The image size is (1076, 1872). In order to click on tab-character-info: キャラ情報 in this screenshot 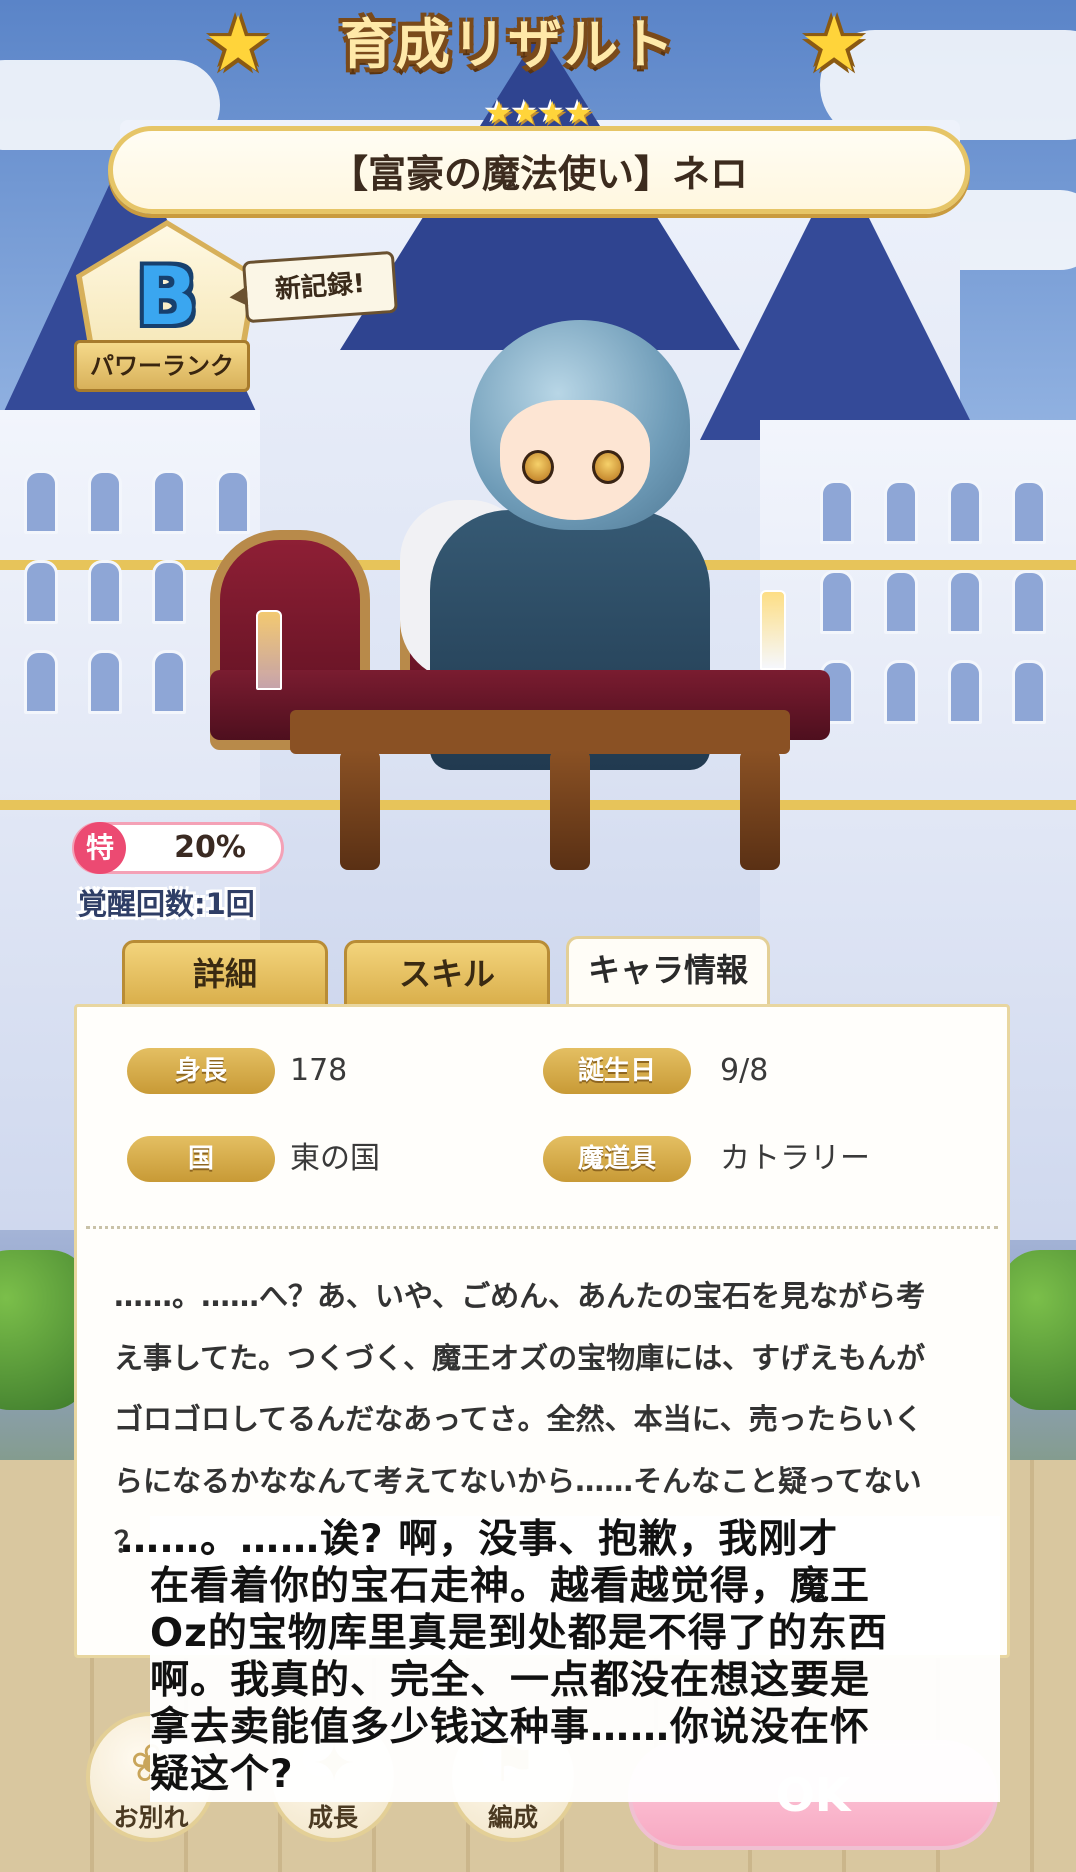, I will do `click(668, 972)`.